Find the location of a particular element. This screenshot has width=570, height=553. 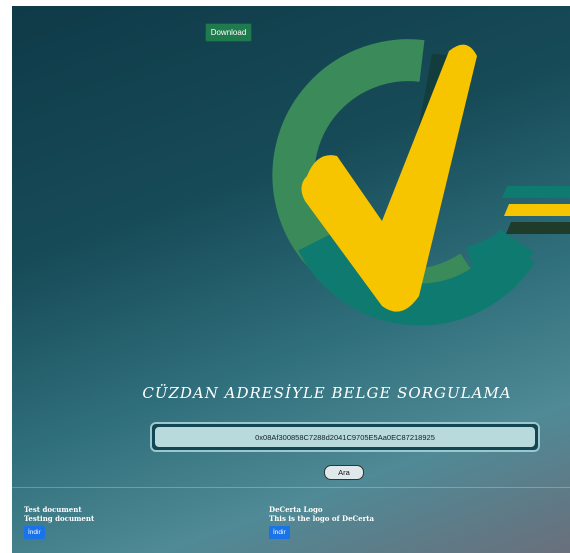

document-description: Testing document is located at coordinates (59, 518).